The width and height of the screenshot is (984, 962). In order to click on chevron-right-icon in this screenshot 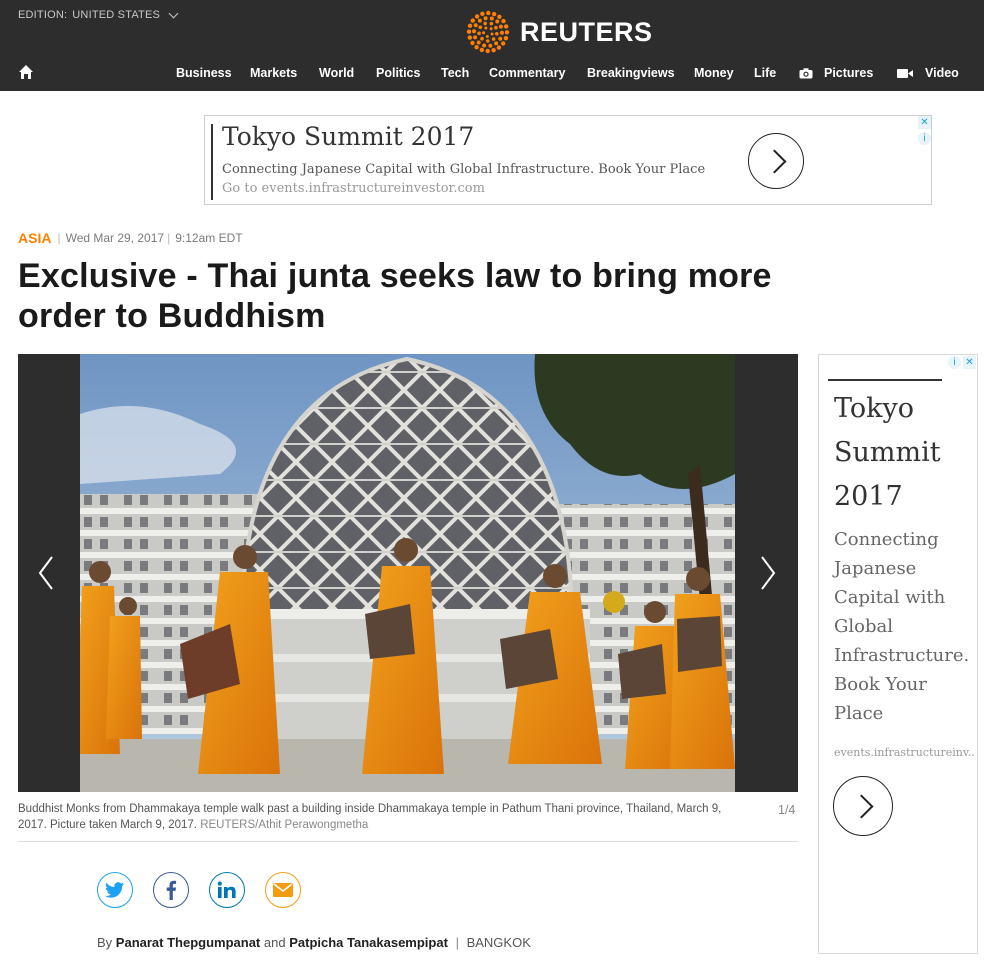, I will do `click(768, 573)`.